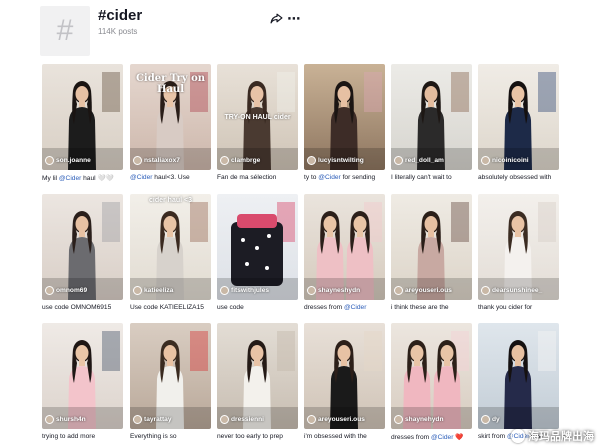 This screenshot has height=448, width=600. What do you see at coordinates (431, 117) in the screenshot?
I see `video-thumbnail: red_doll_am` at bounding box center [431, 117].